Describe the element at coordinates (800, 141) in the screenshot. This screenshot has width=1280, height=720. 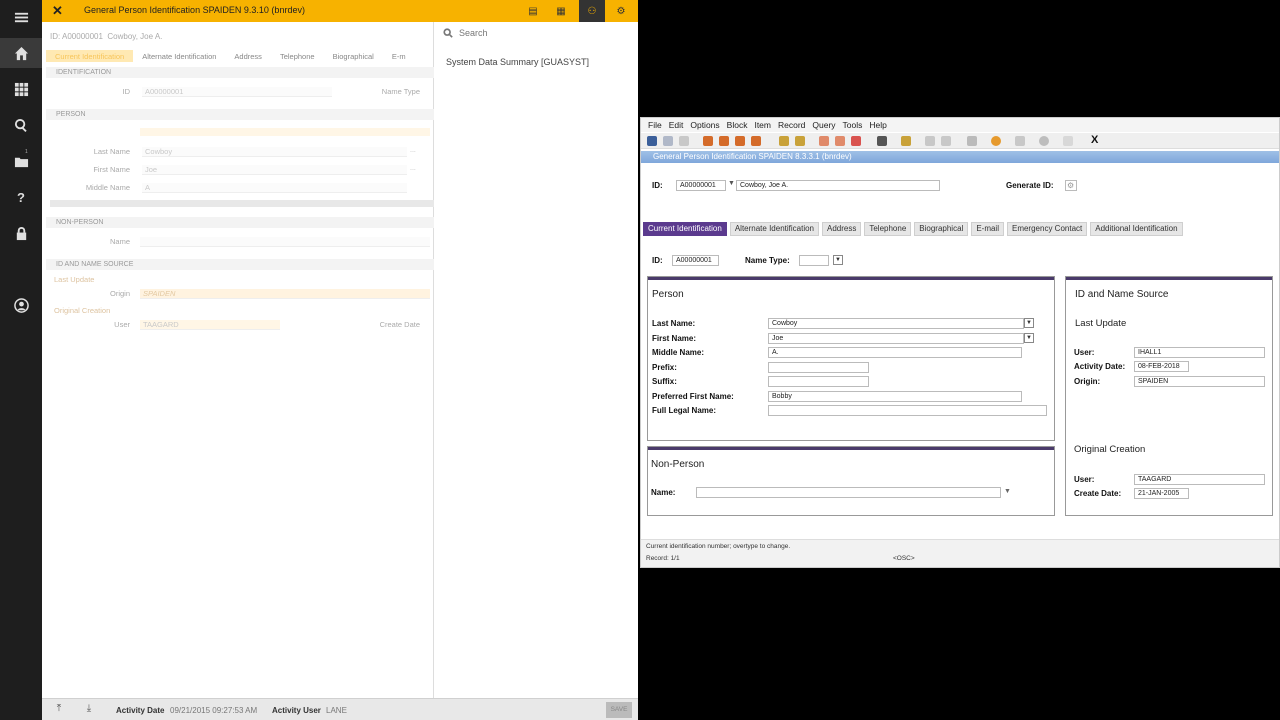
I see `remove-record-icon` at that location.